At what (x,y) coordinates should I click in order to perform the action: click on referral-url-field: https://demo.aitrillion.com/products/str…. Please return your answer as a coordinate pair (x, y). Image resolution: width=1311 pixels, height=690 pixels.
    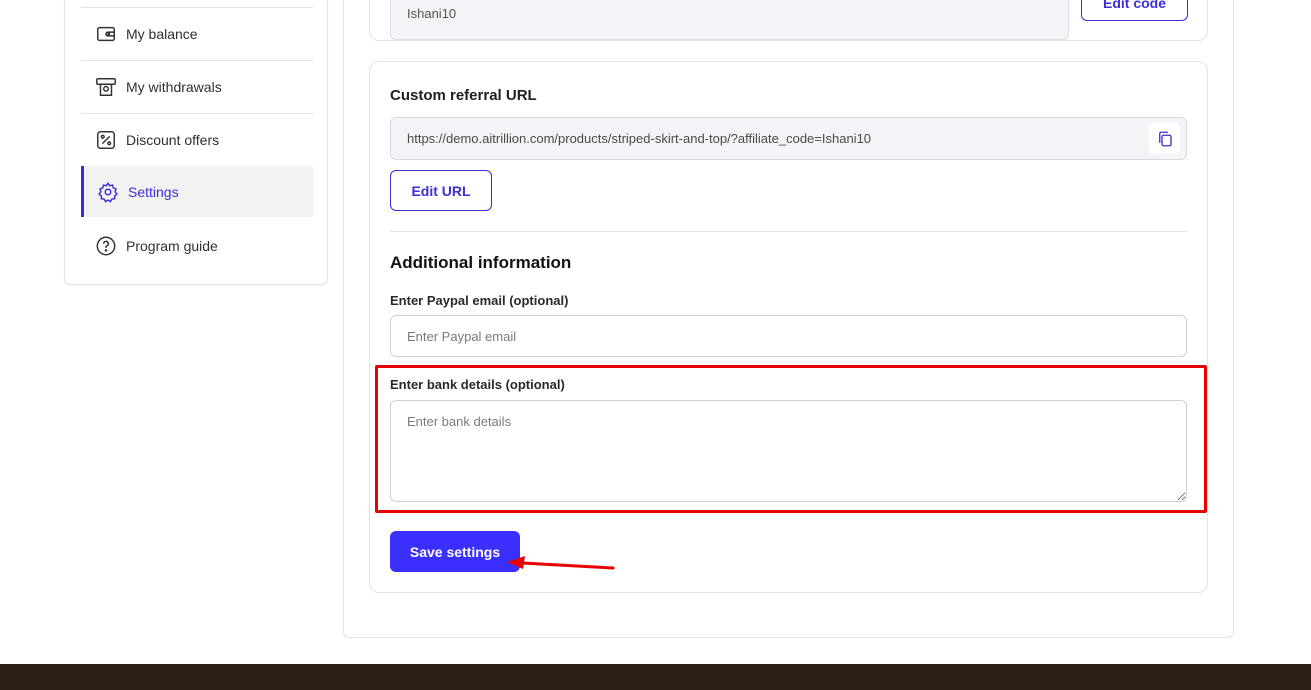
    Looking at the image, I should click on (788, 138).